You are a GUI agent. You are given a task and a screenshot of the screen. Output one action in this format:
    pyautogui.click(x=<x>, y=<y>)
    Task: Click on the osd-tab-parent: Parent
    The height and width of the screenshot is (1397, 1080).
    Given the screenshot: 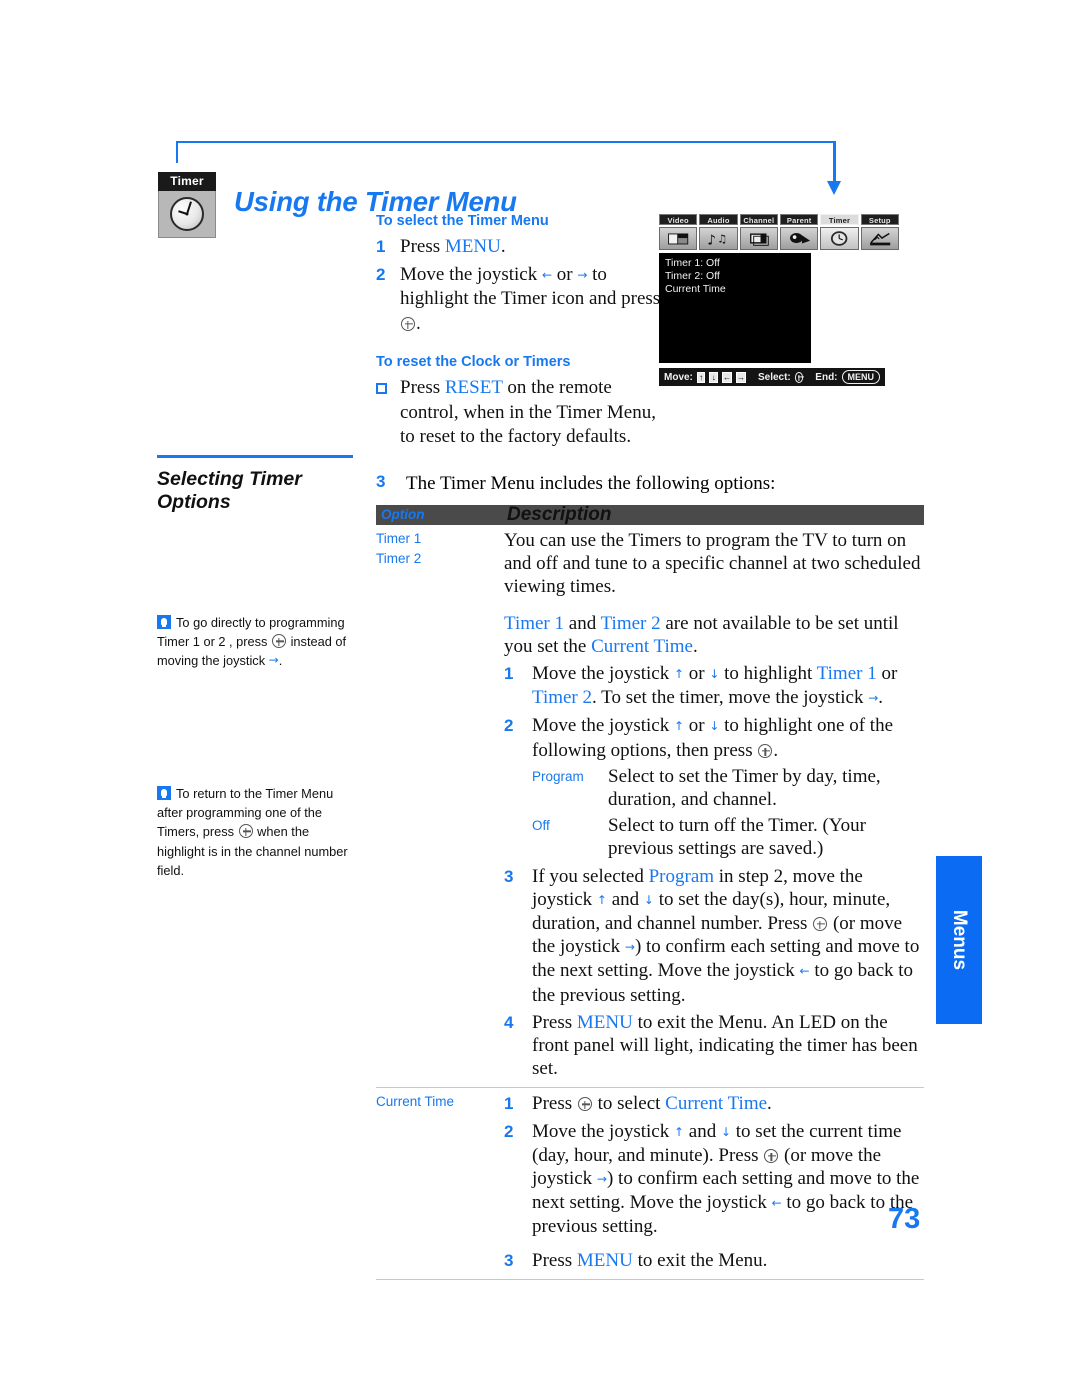 What is the action you would take?
    pyautogui.click(x=799, y=219)
    